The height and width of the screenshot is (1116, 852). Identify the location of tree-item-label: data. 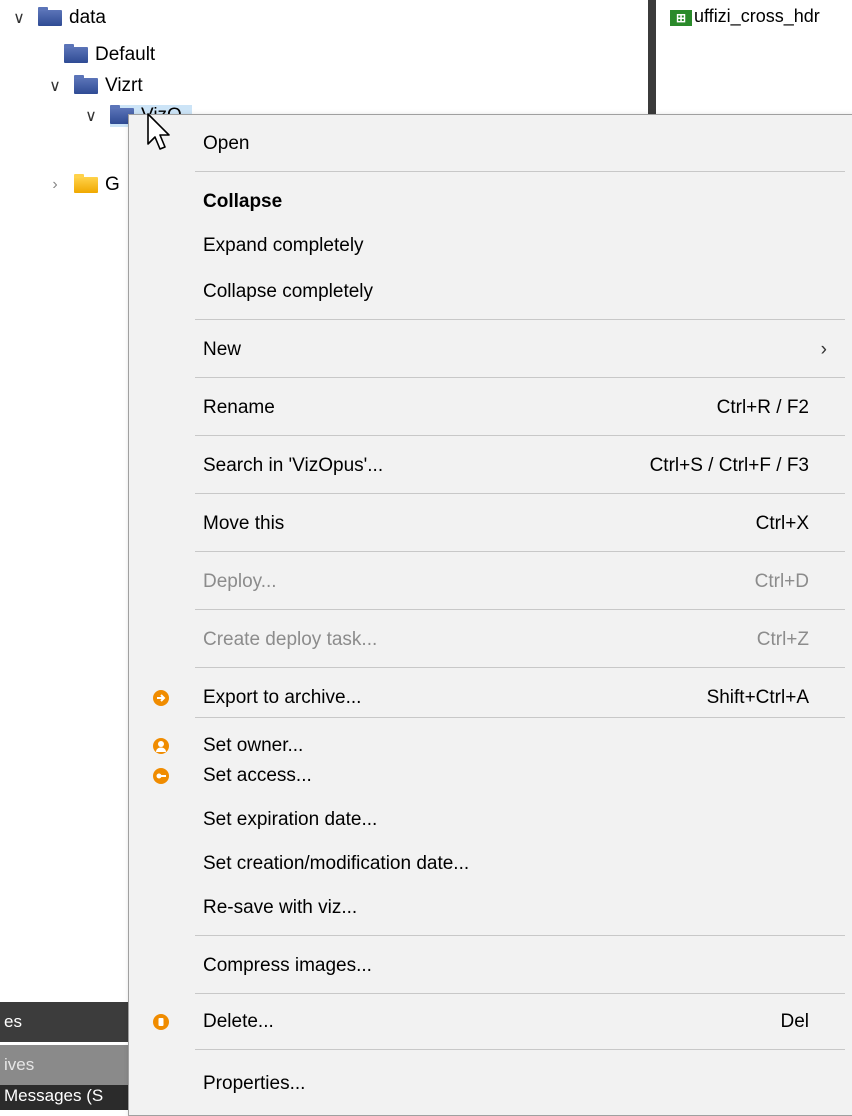
(87, 17).